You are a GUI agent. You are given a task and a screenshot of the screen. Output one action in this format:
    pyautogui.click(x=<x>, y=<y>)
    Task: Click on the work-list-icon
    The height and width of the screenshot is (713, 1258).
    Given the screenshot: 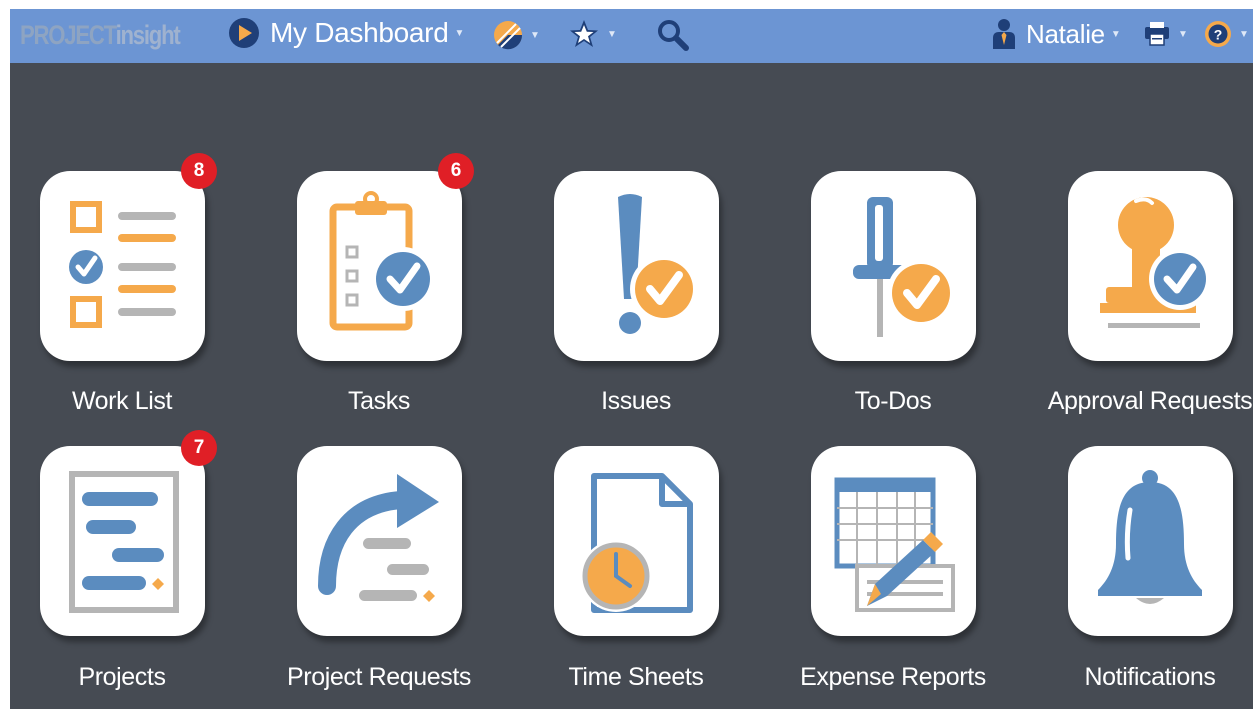 What is the action you would take?
    pyautogui.click(x=122, y=264)
    